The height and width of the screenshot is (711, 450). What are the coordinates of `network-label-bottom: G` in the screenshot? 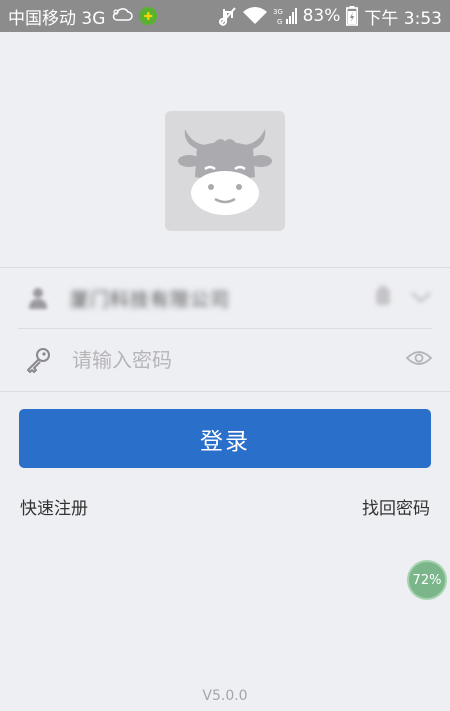 It's located at (279, 22).